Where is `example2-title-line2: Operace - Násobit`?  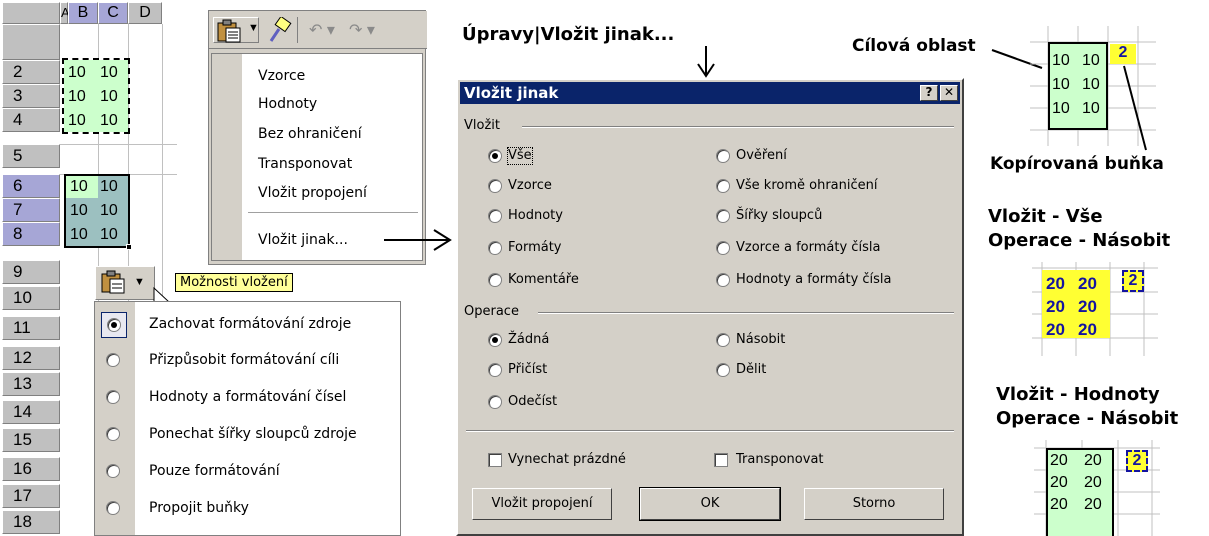
example2-title-line2: Operace - Násobit is located at coordinates (1087, 418).